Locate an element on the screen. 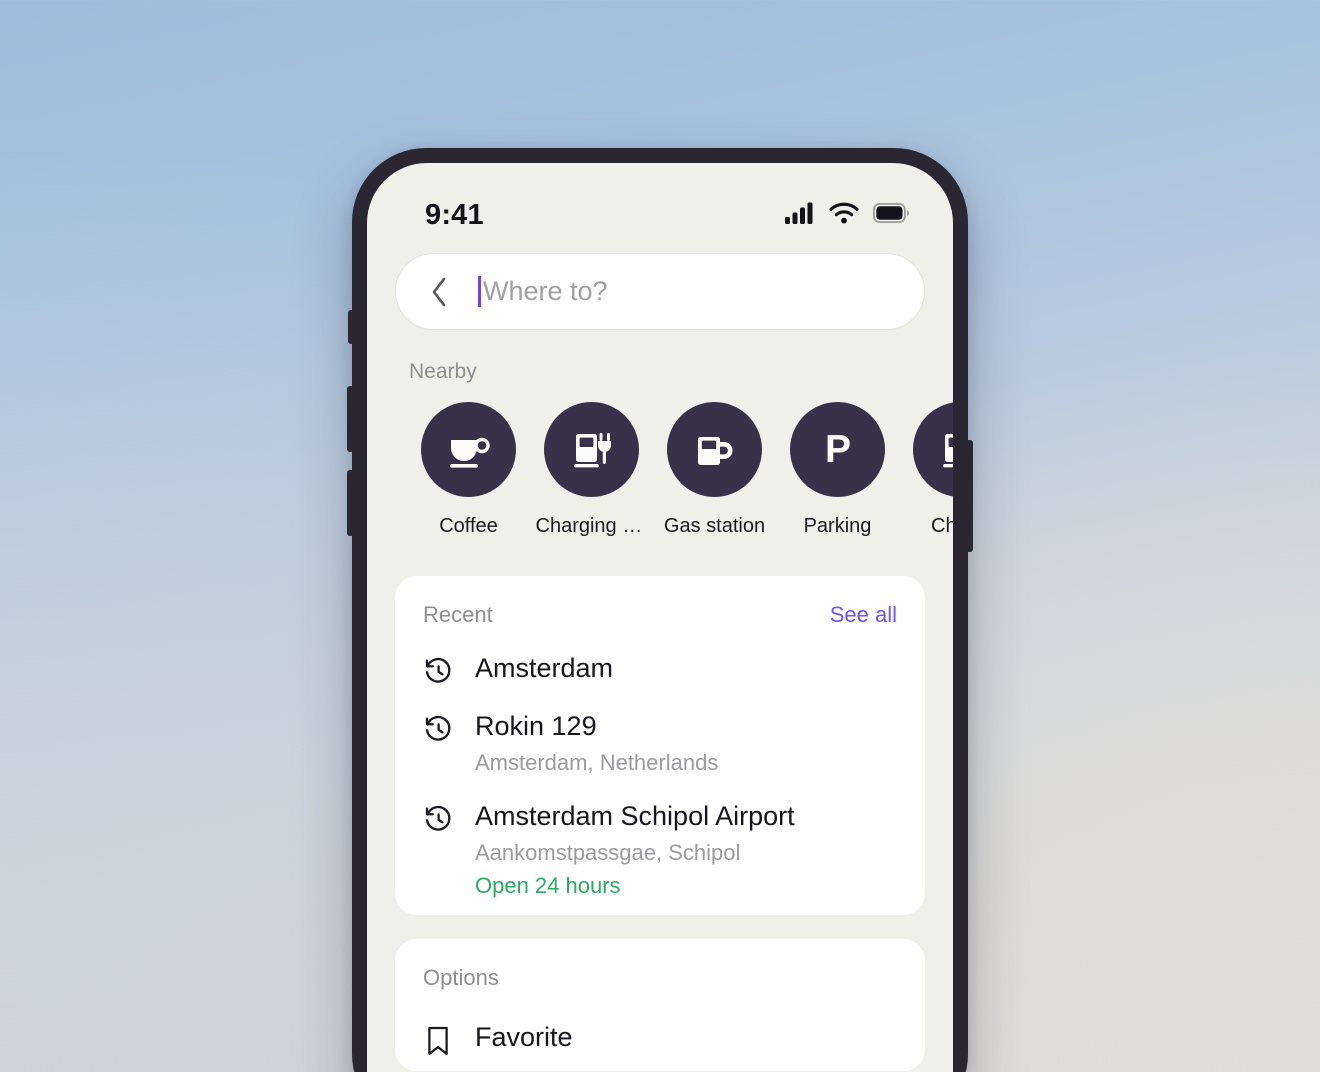  search-row is located at coordinates (660, 289).